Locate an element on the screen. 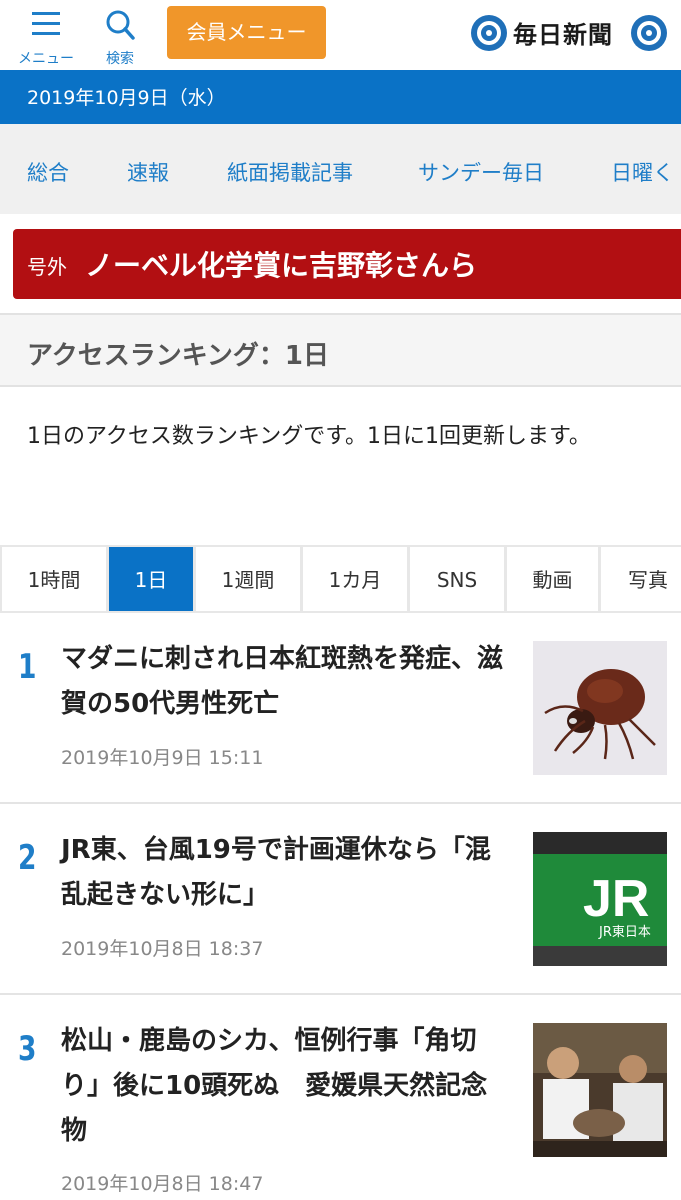 Image resolution: width=681 pixels, height=1200 pixels. article-title: JR東、台風19号で計画運休なら「混乱起きない形に」 is located at coordinates (286, 873).